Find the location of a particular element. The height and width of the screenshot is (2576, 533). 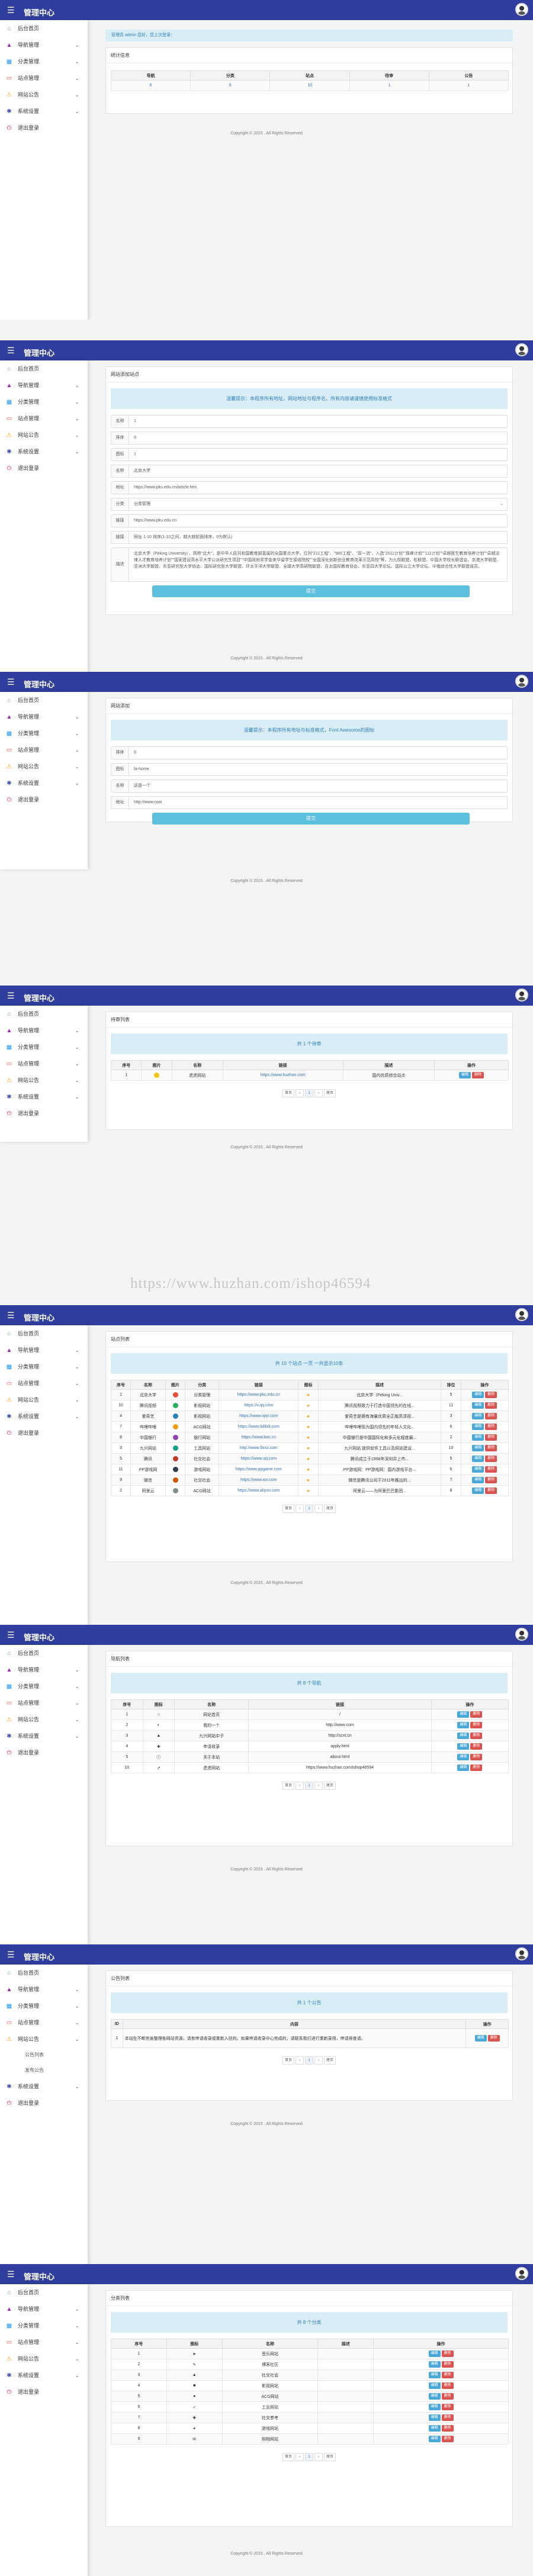

link: https://www.wx.com is located at coordinates (259, 1480).